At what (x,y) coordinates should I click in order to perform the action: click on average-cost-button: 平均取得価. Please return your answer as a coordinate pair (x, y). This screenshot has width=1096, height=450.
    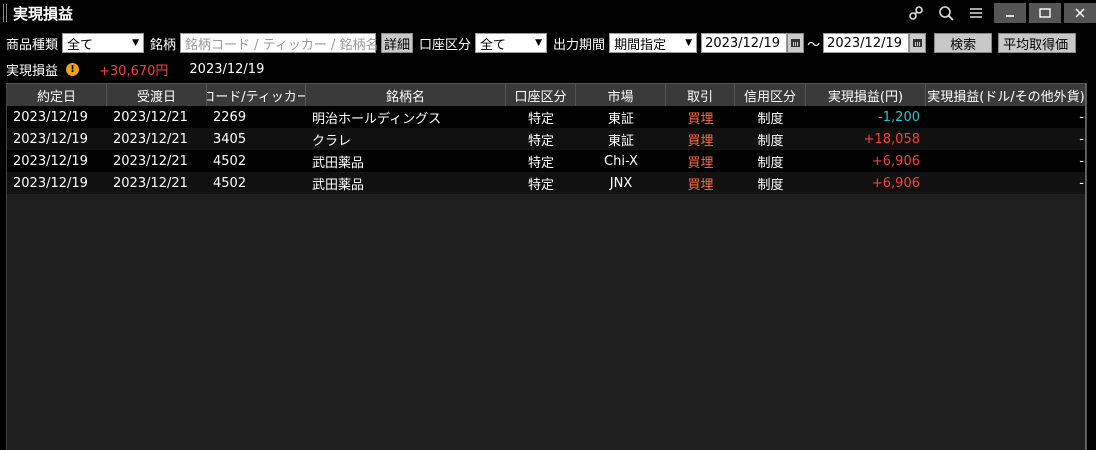
    Looking at the image, I should click on (1037, 43).